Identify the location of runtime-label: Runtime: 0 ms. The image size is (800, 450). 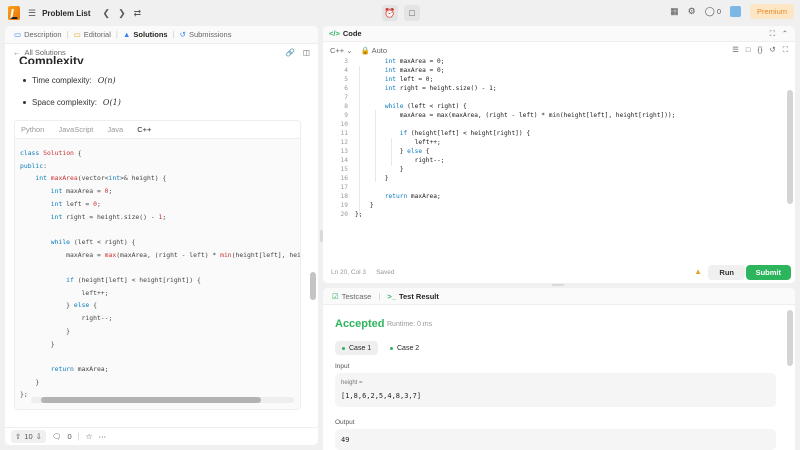
(410, 324).